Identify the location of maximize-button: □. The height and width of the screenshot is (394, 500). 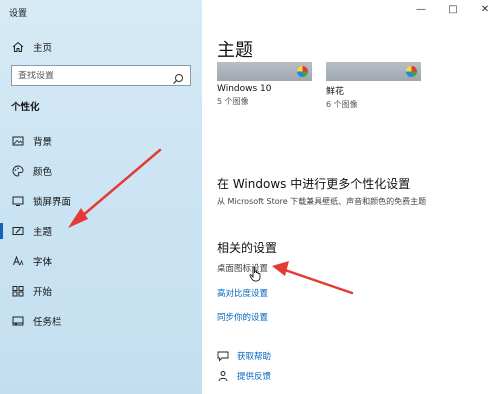
(453, 9).